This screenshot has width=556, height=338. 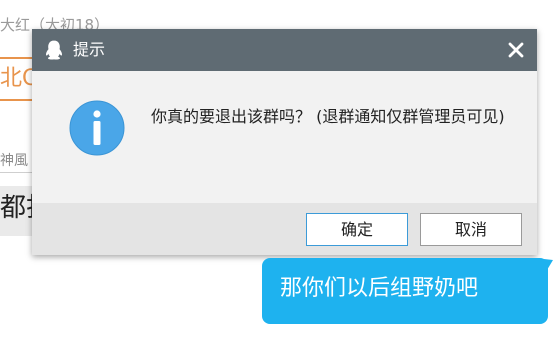 What do you see at coordinates (379, 288) in the screenshot?
I see `chat-bubble-text: 那你们以后组野奶吧` at bounding box center [379, 288].